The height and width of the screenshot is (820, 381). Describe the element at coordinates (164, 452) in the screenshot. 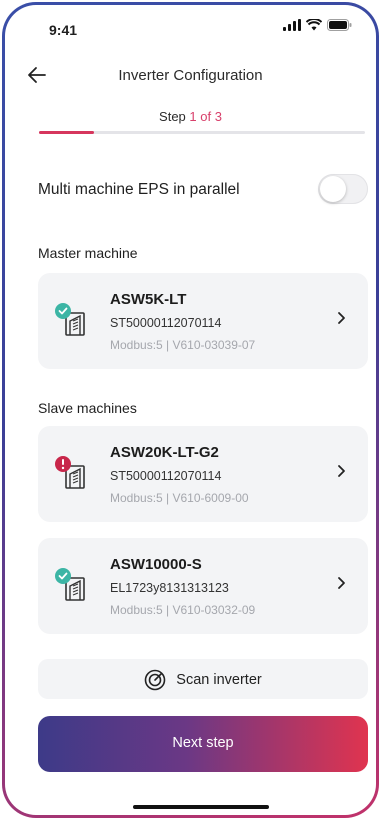

I see `machine-model: ASW20K-LT-G2` at that location.